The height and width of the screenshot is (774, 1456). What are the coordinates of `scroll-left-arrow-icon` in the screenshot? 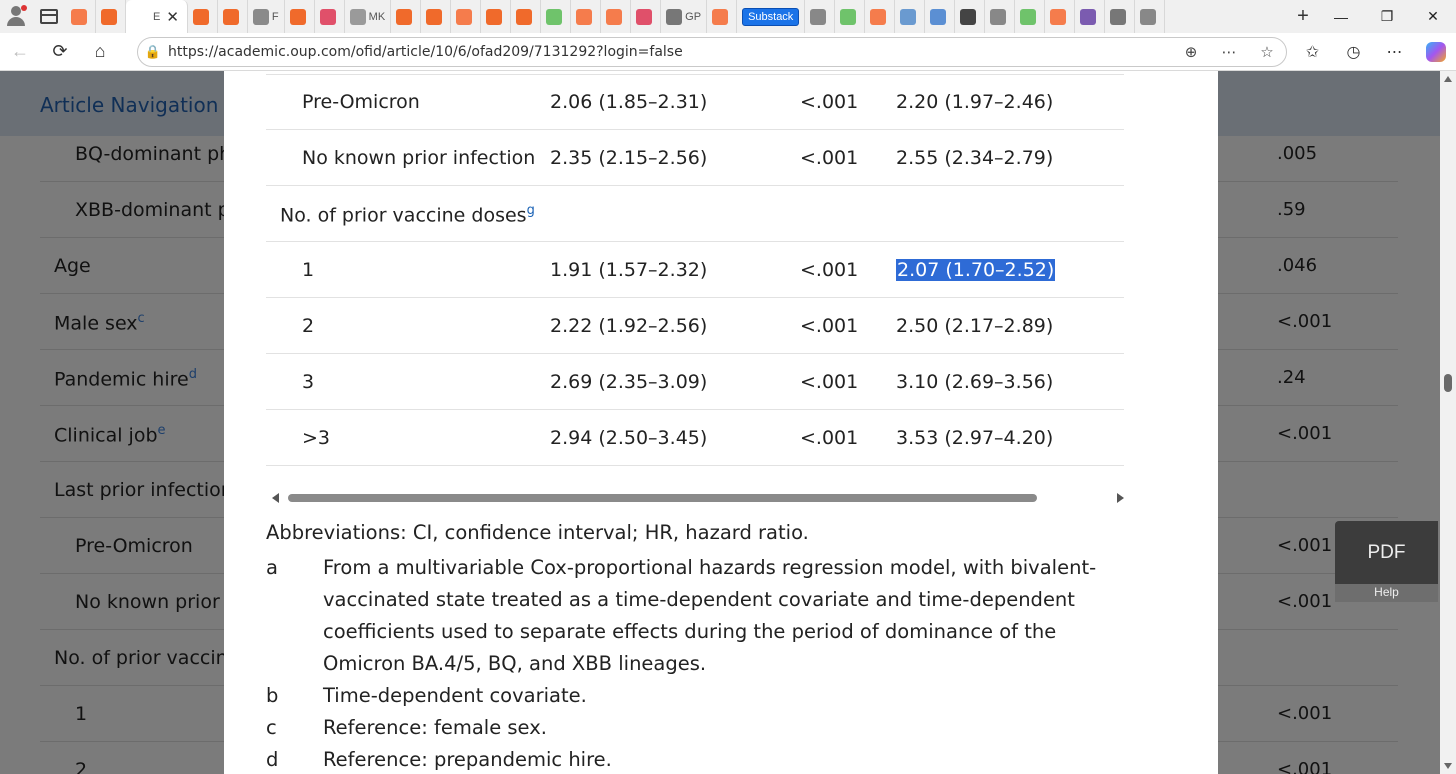 It's located at (275, 498).